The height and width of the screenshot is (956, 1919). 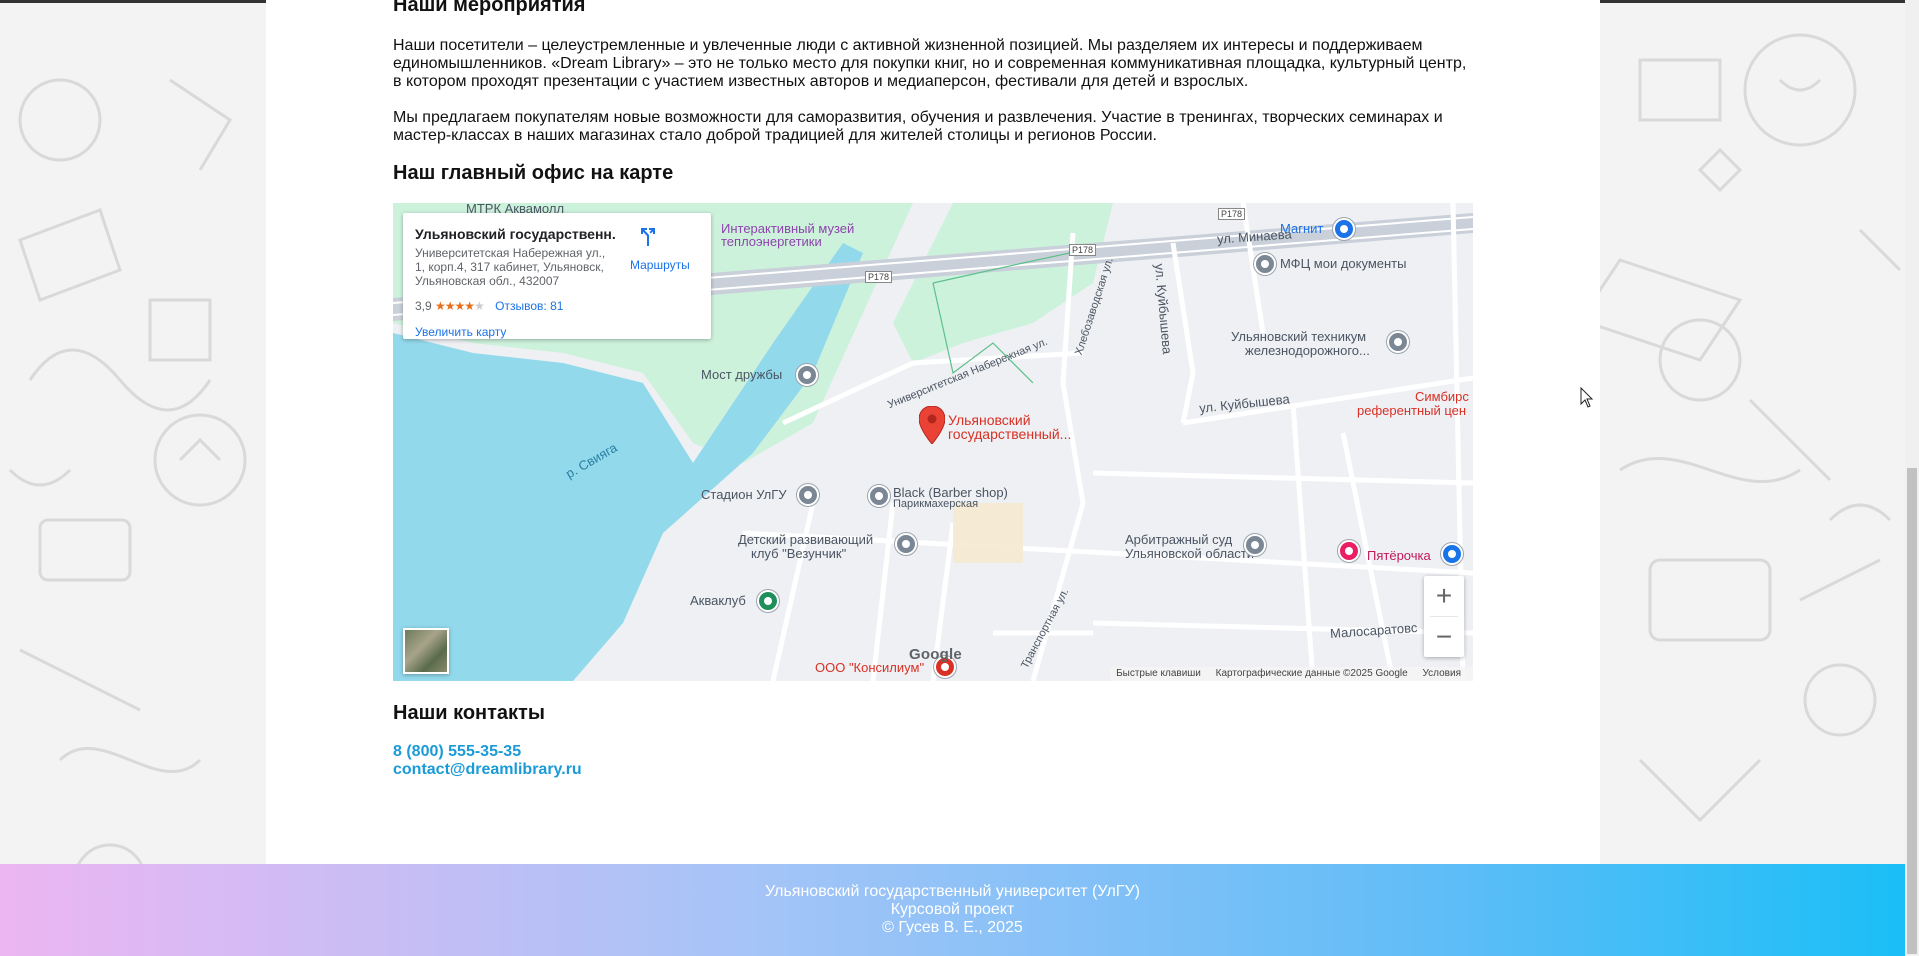 I want to click on terms-link: Условия, so click(x=1441, y=673).